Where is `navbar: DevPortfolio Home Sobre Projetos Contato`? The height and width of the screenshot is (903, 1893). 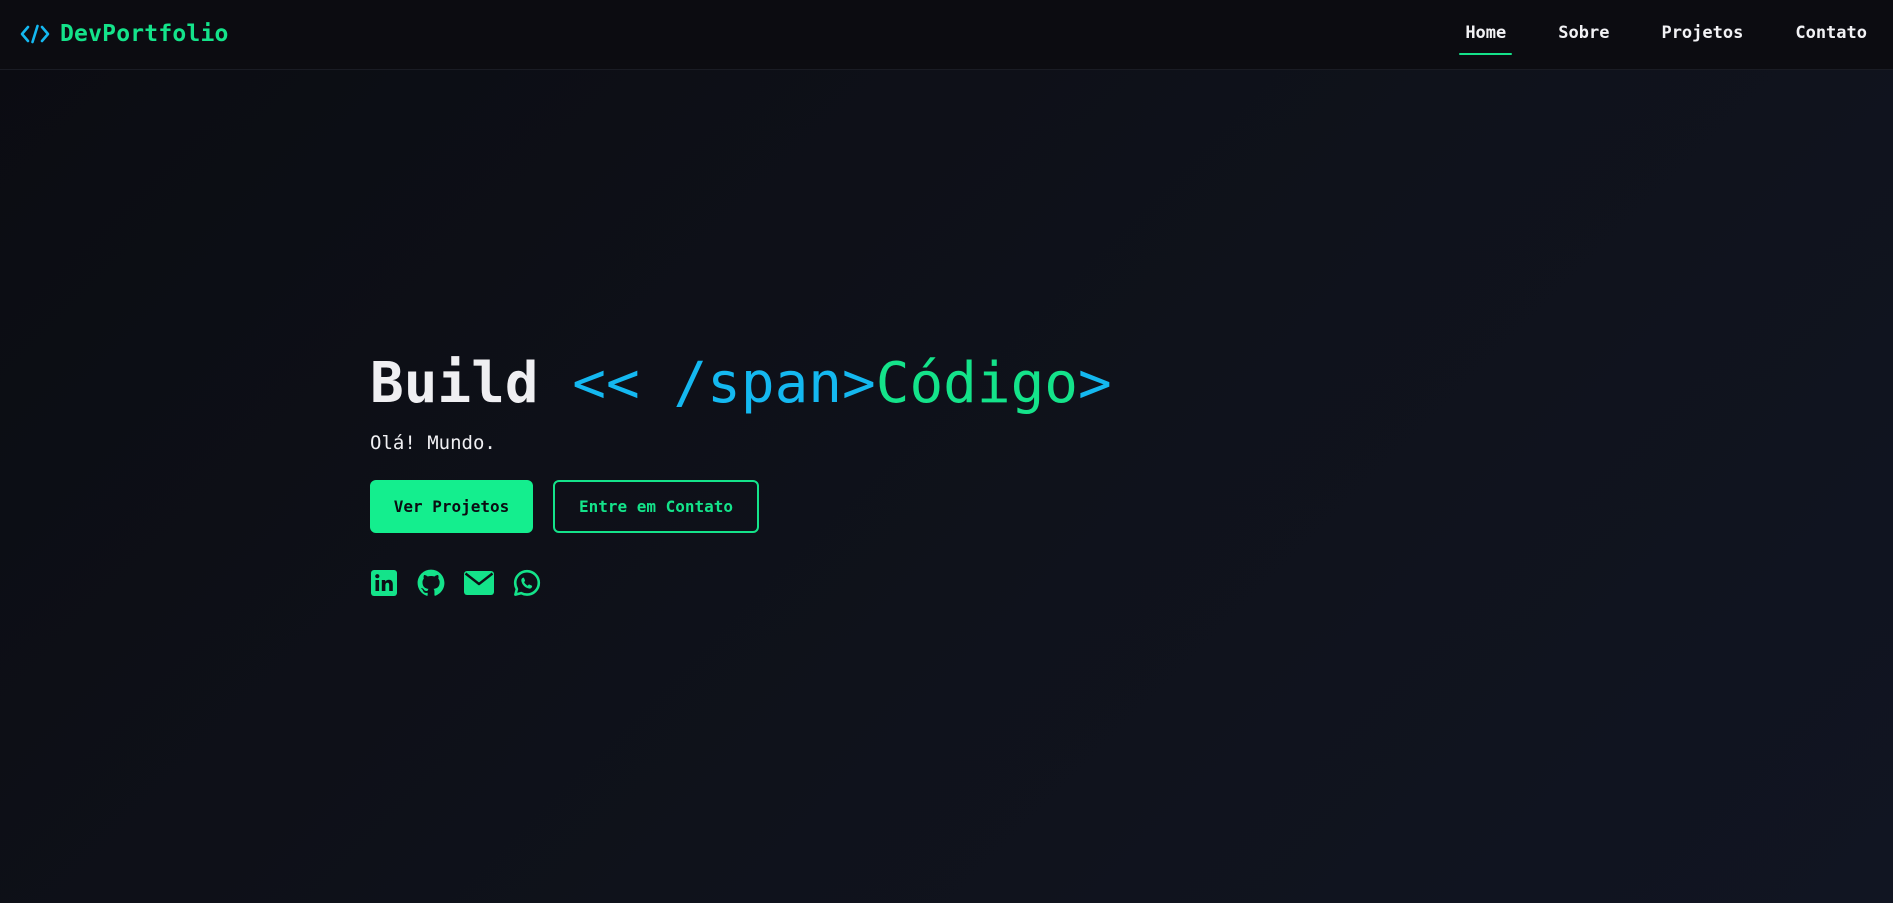
navbar: DevPortfolio Home Sobre Projetos Contato is located at coordinates (946, 35).